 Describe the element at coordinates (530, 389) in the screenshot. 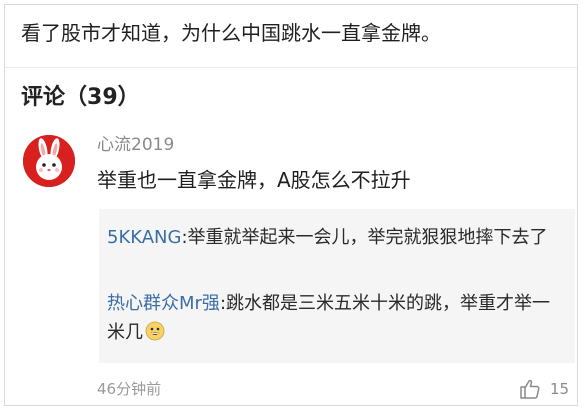

I see `thumbs-up-icon` at that location.